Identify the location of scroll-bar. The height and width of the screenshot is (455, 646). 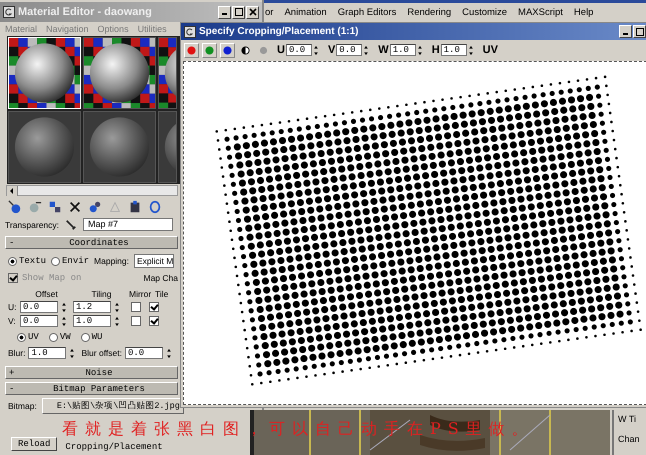
(92, 190).